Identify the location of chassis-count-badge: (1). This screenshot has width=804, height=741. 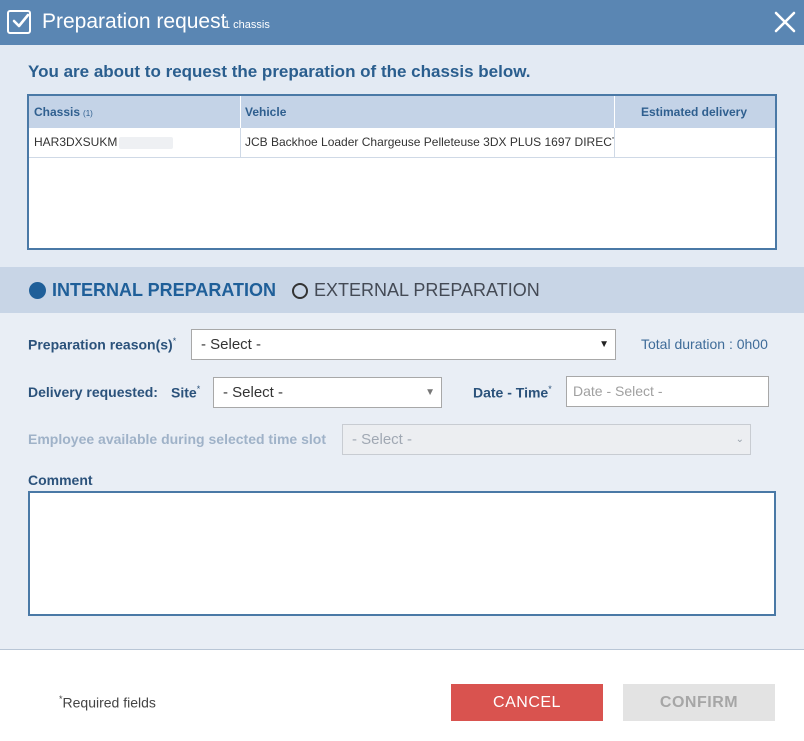
(88, 113).